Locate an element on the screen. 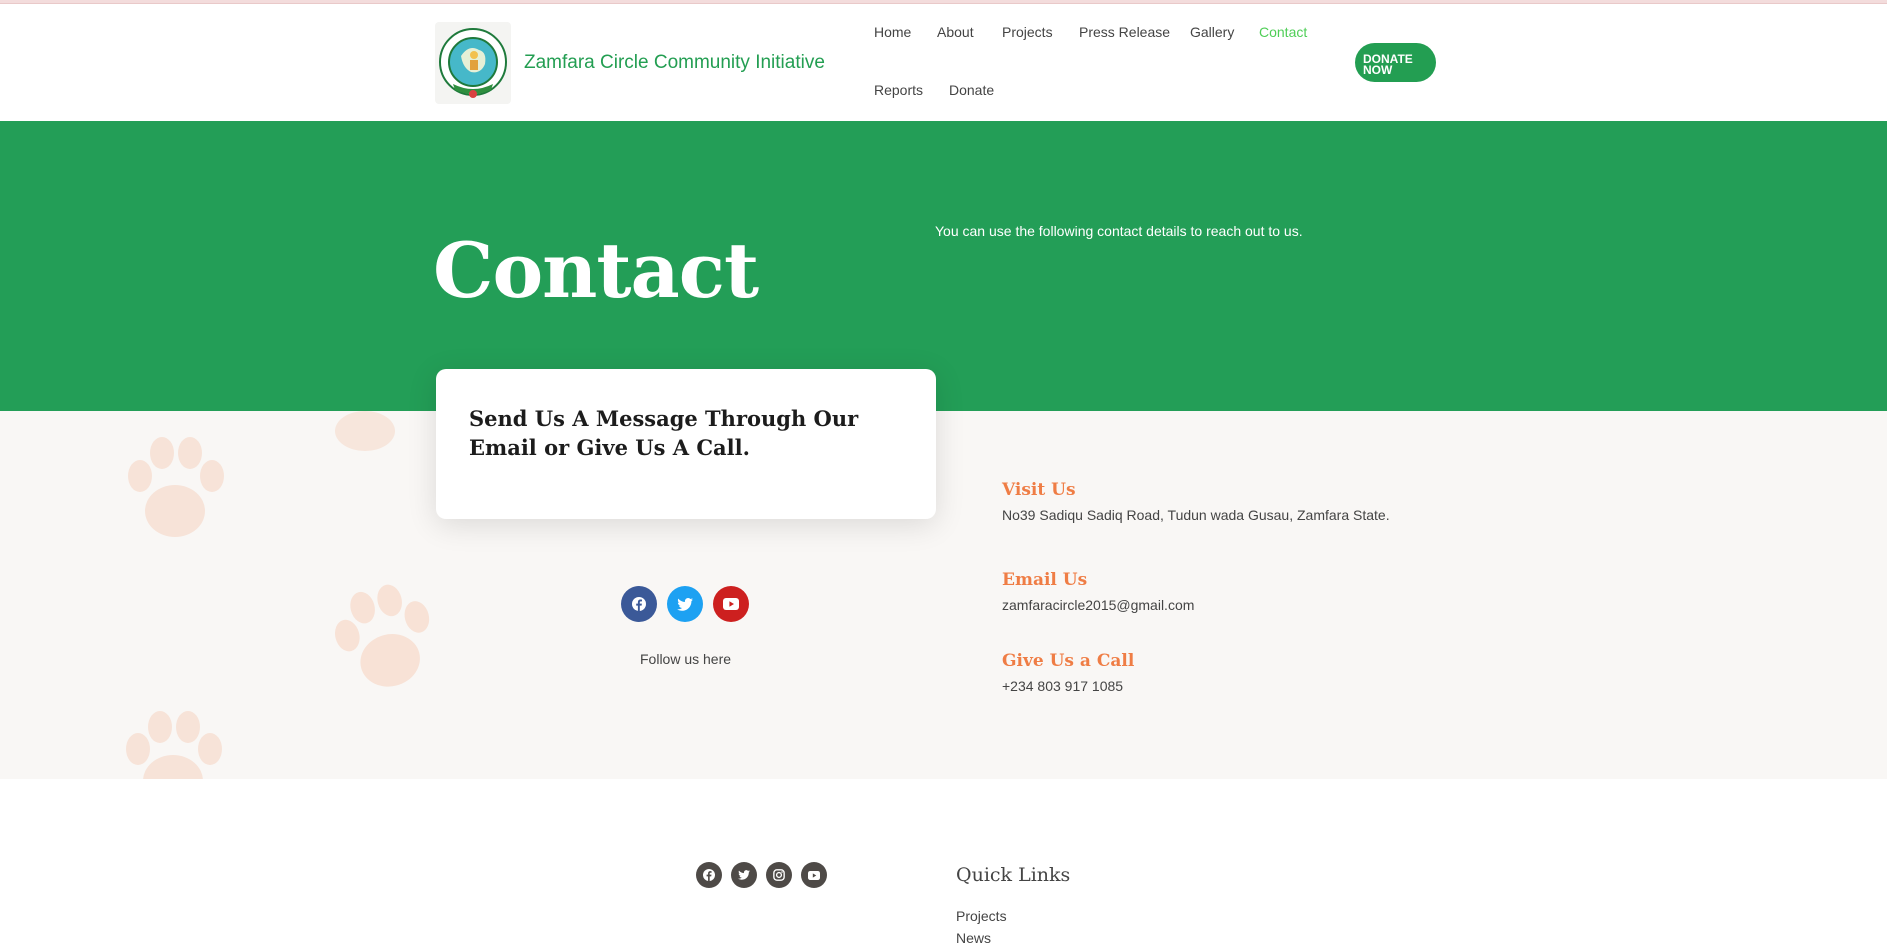  facebook-button is located at coordinates (639, 604).